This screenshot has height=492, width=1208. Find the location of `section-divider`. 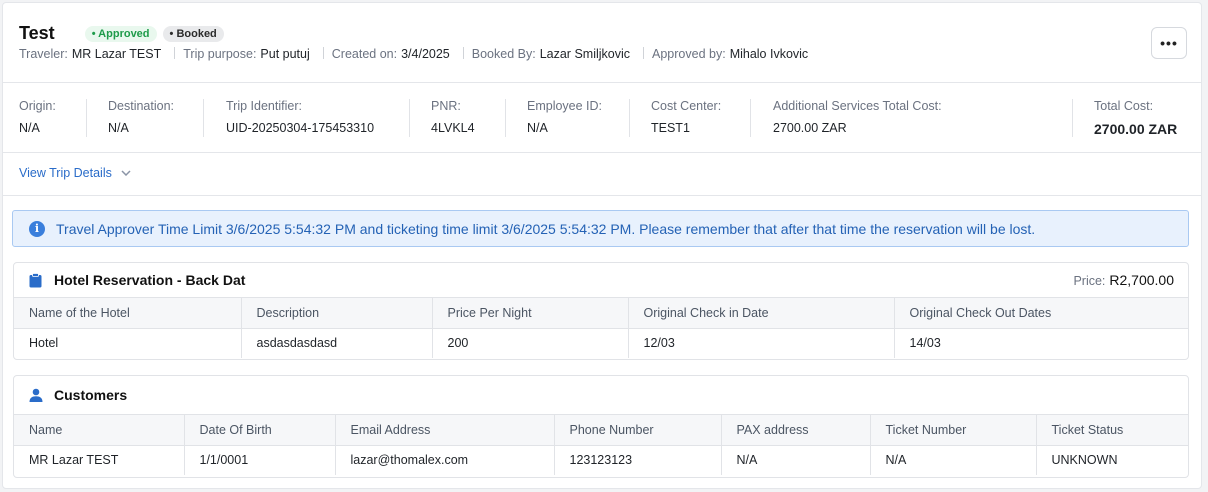

section-divider is located at coordinates (602, 195).